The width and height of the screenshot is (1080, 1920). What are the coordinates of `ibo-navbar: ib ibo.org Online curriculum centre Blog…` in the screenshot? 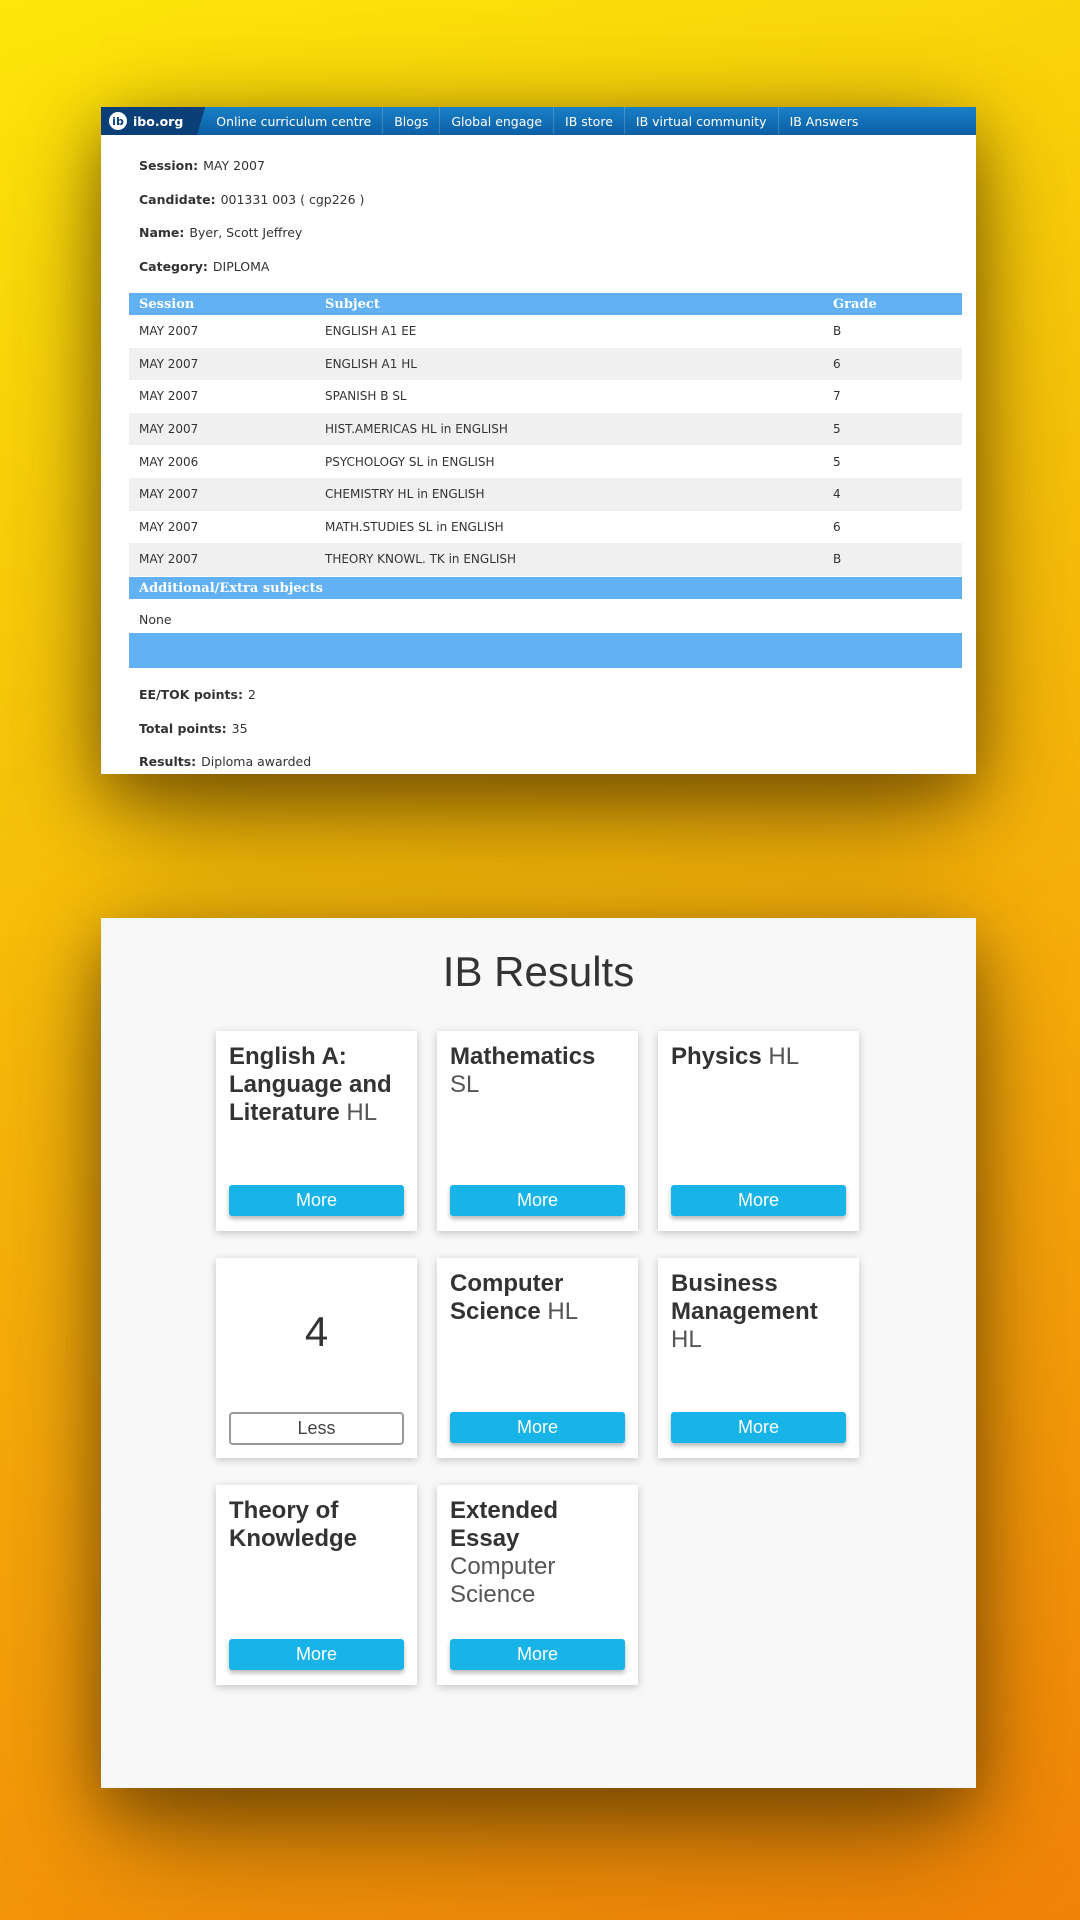 It's located at (538, 121).